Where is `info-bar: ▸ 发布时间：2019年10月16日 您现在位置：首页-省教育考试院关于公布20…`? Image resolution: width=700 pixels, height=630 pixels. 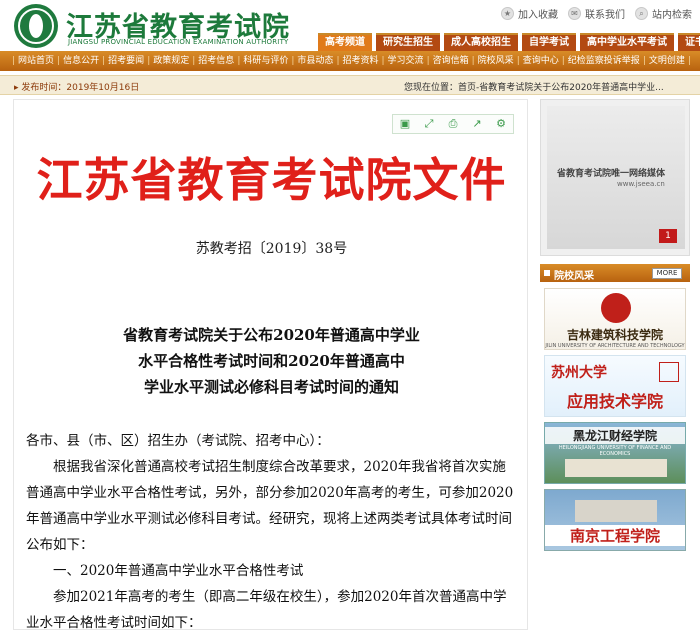 info-bar: ▸ 发布时间：2019年10月16日 您现在位置：首页-省教育考试院关于公布20… is located at coordinates (350, 85).